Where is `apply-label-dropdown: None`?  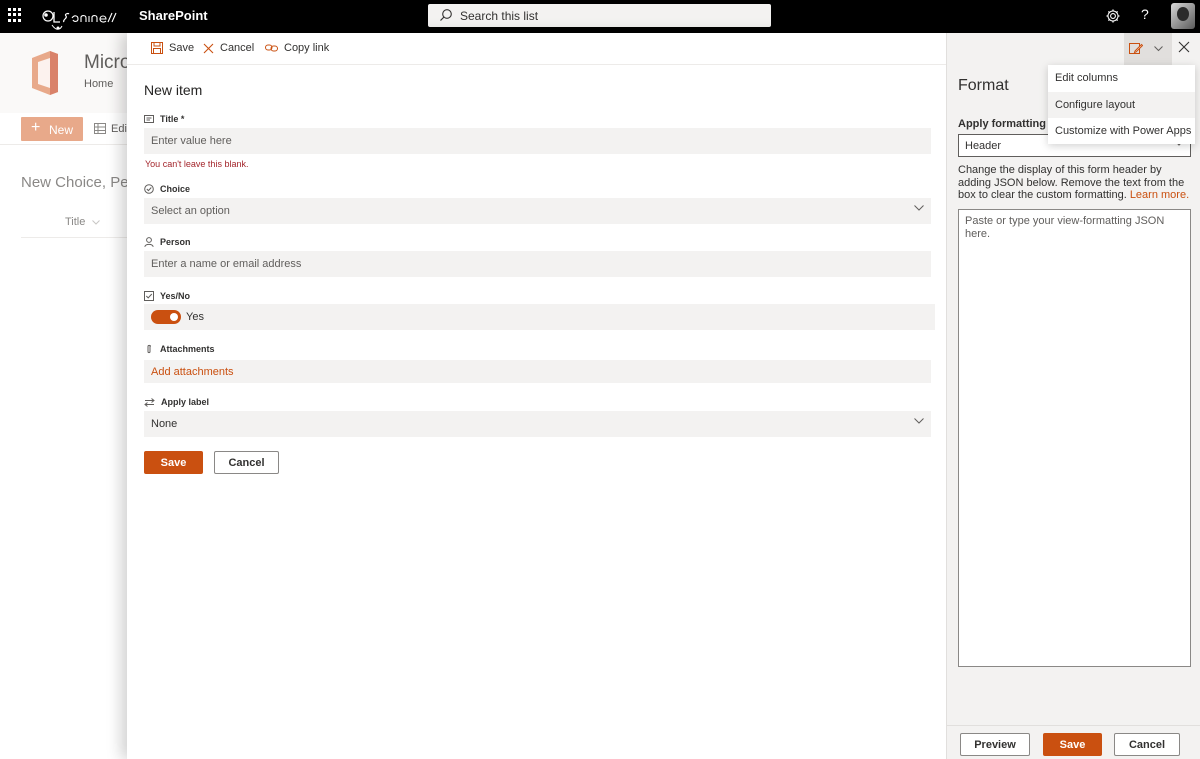
apply-label-dropdown: None is located at coordinates (537, 424).